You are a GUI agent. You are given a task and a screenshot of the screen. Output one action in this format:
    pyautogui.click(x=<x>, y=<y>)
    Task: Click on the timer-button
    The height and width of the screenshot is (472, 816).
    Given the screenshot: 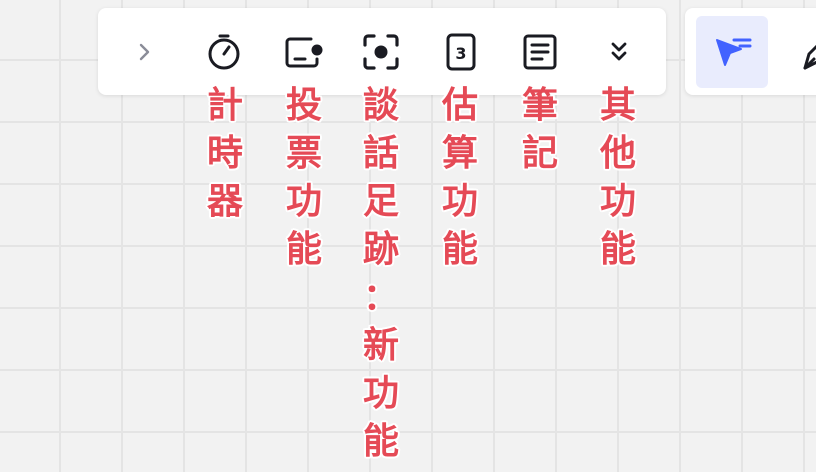 What is the action you would take?
    pyautogui.click(x=224, y=52)
    